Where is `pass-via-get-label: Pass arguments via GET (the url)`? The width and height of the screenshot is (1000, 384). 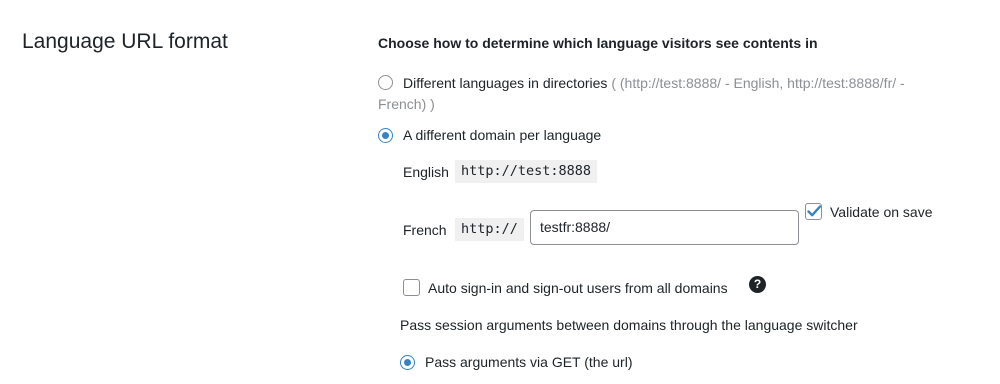 pass-via-get-label: Pass arguments via GET (the url) is located at coordinates (529, 362).